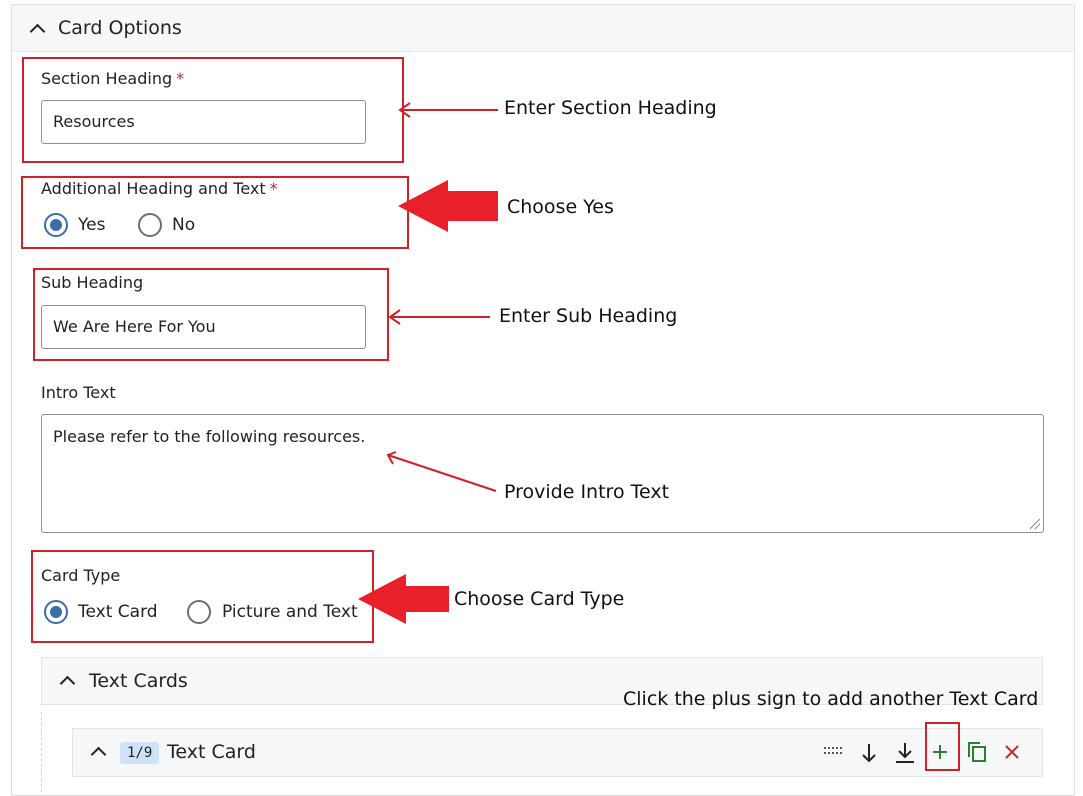 The image size is (1083, 796). I want to click on block-arrow-card-type-icon, so click(403, 599).